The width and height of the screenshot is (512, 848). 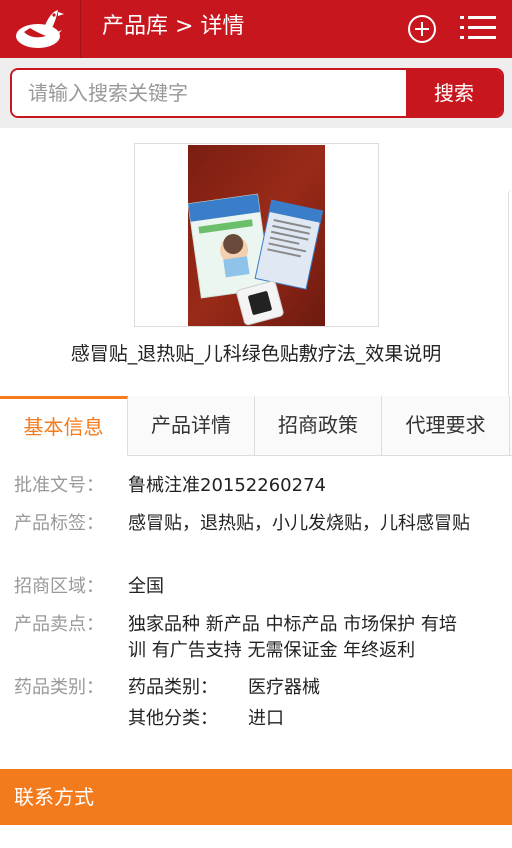 I want to click on region-value: 全国, so click(x=146, y=586).